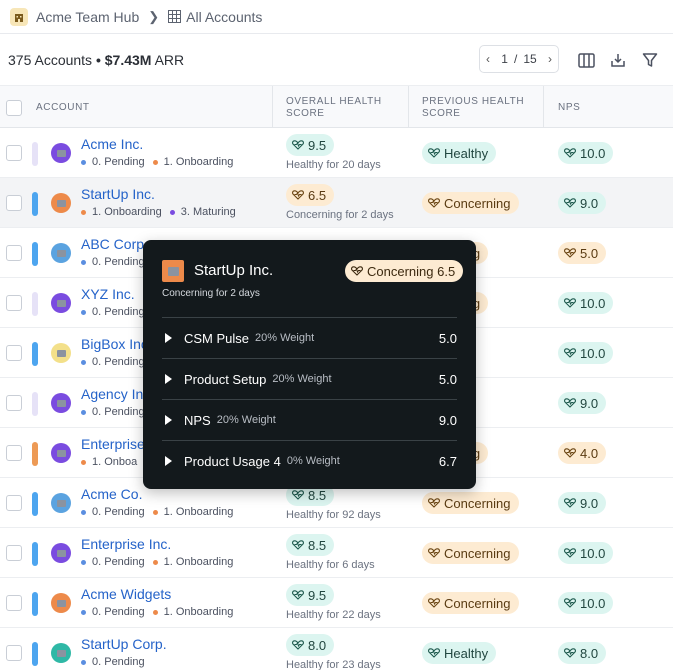 The height and width of the screenshot is (670, 673). Describe the element at coordinates (224, 16) in the screenshot. I see `breadcrumb-current: All Accounts` at that location.